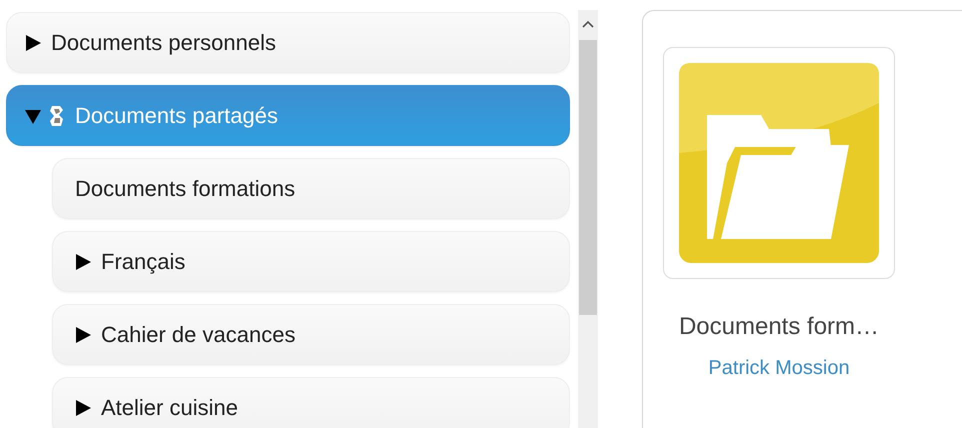 The height and width of the screenshot is (428, 962). I want to click on shared-documents-icon, so click(57, 115).